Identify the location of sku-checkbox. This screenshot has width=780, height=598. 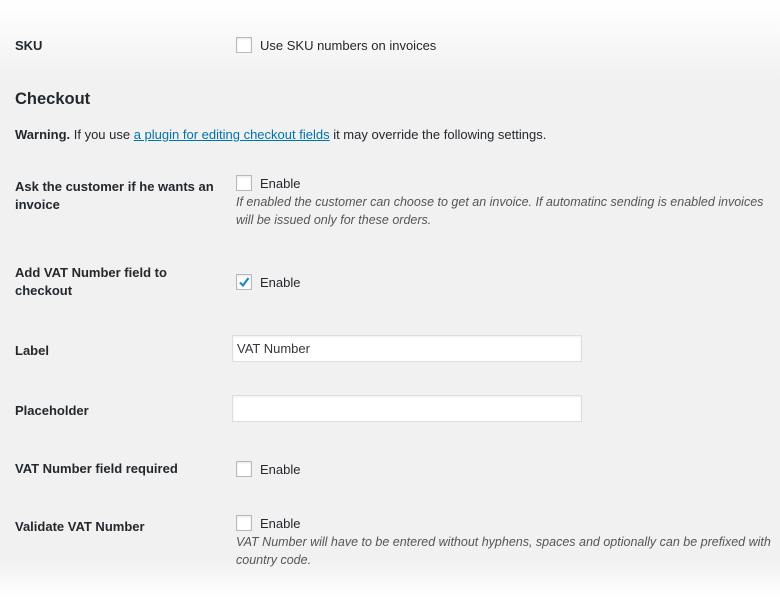
(244, 45).